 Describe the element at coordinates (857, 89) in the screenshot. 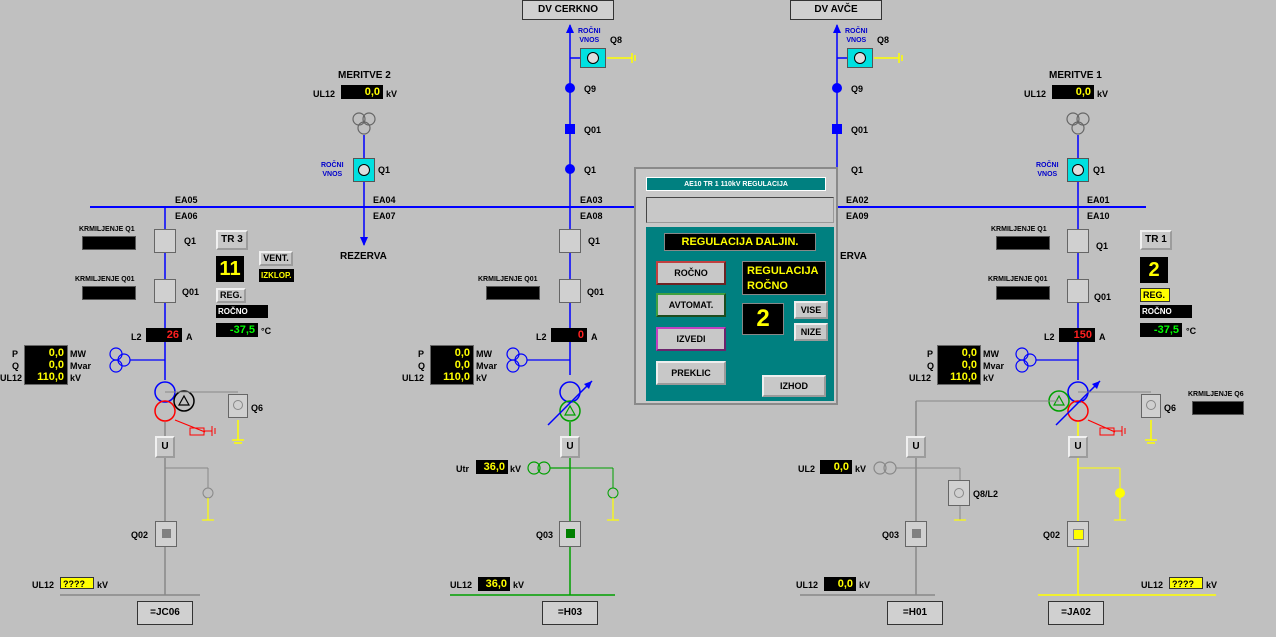

I see `q9-label-right: Q9` at that location.